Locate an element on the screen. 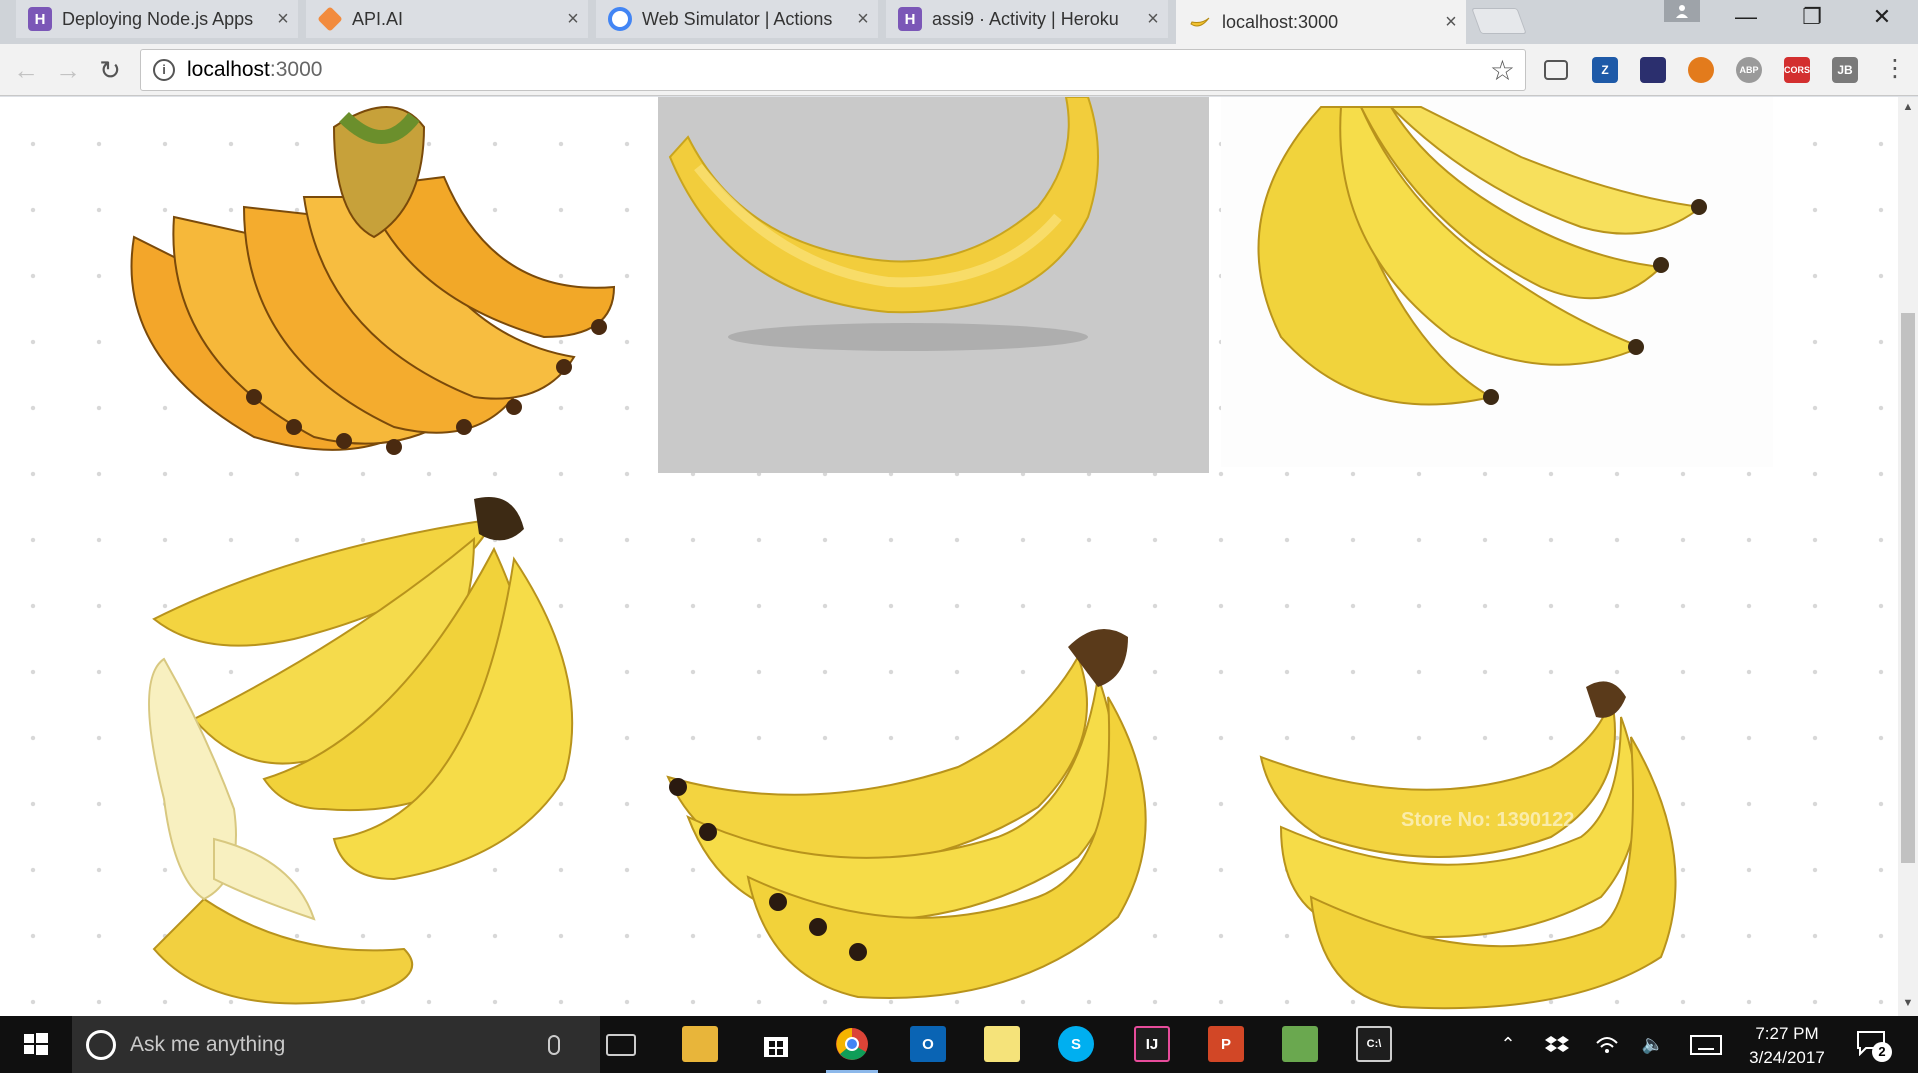  profile-icon is located at coordinates (1682, 11).